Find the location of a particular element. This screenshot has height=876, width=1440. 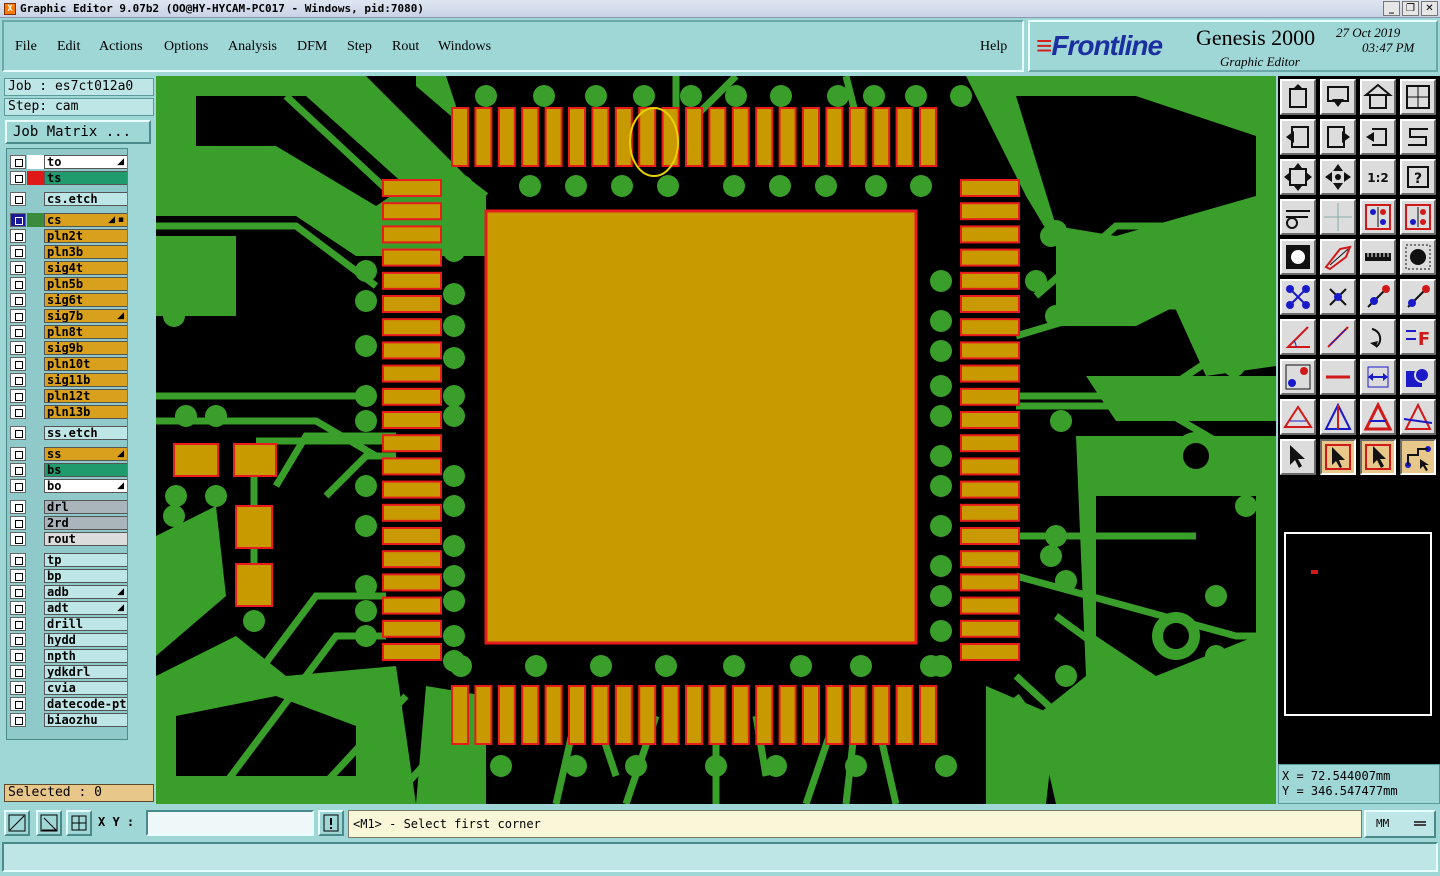

tool-fill-mode-button is located at coordinates (1298, 257).